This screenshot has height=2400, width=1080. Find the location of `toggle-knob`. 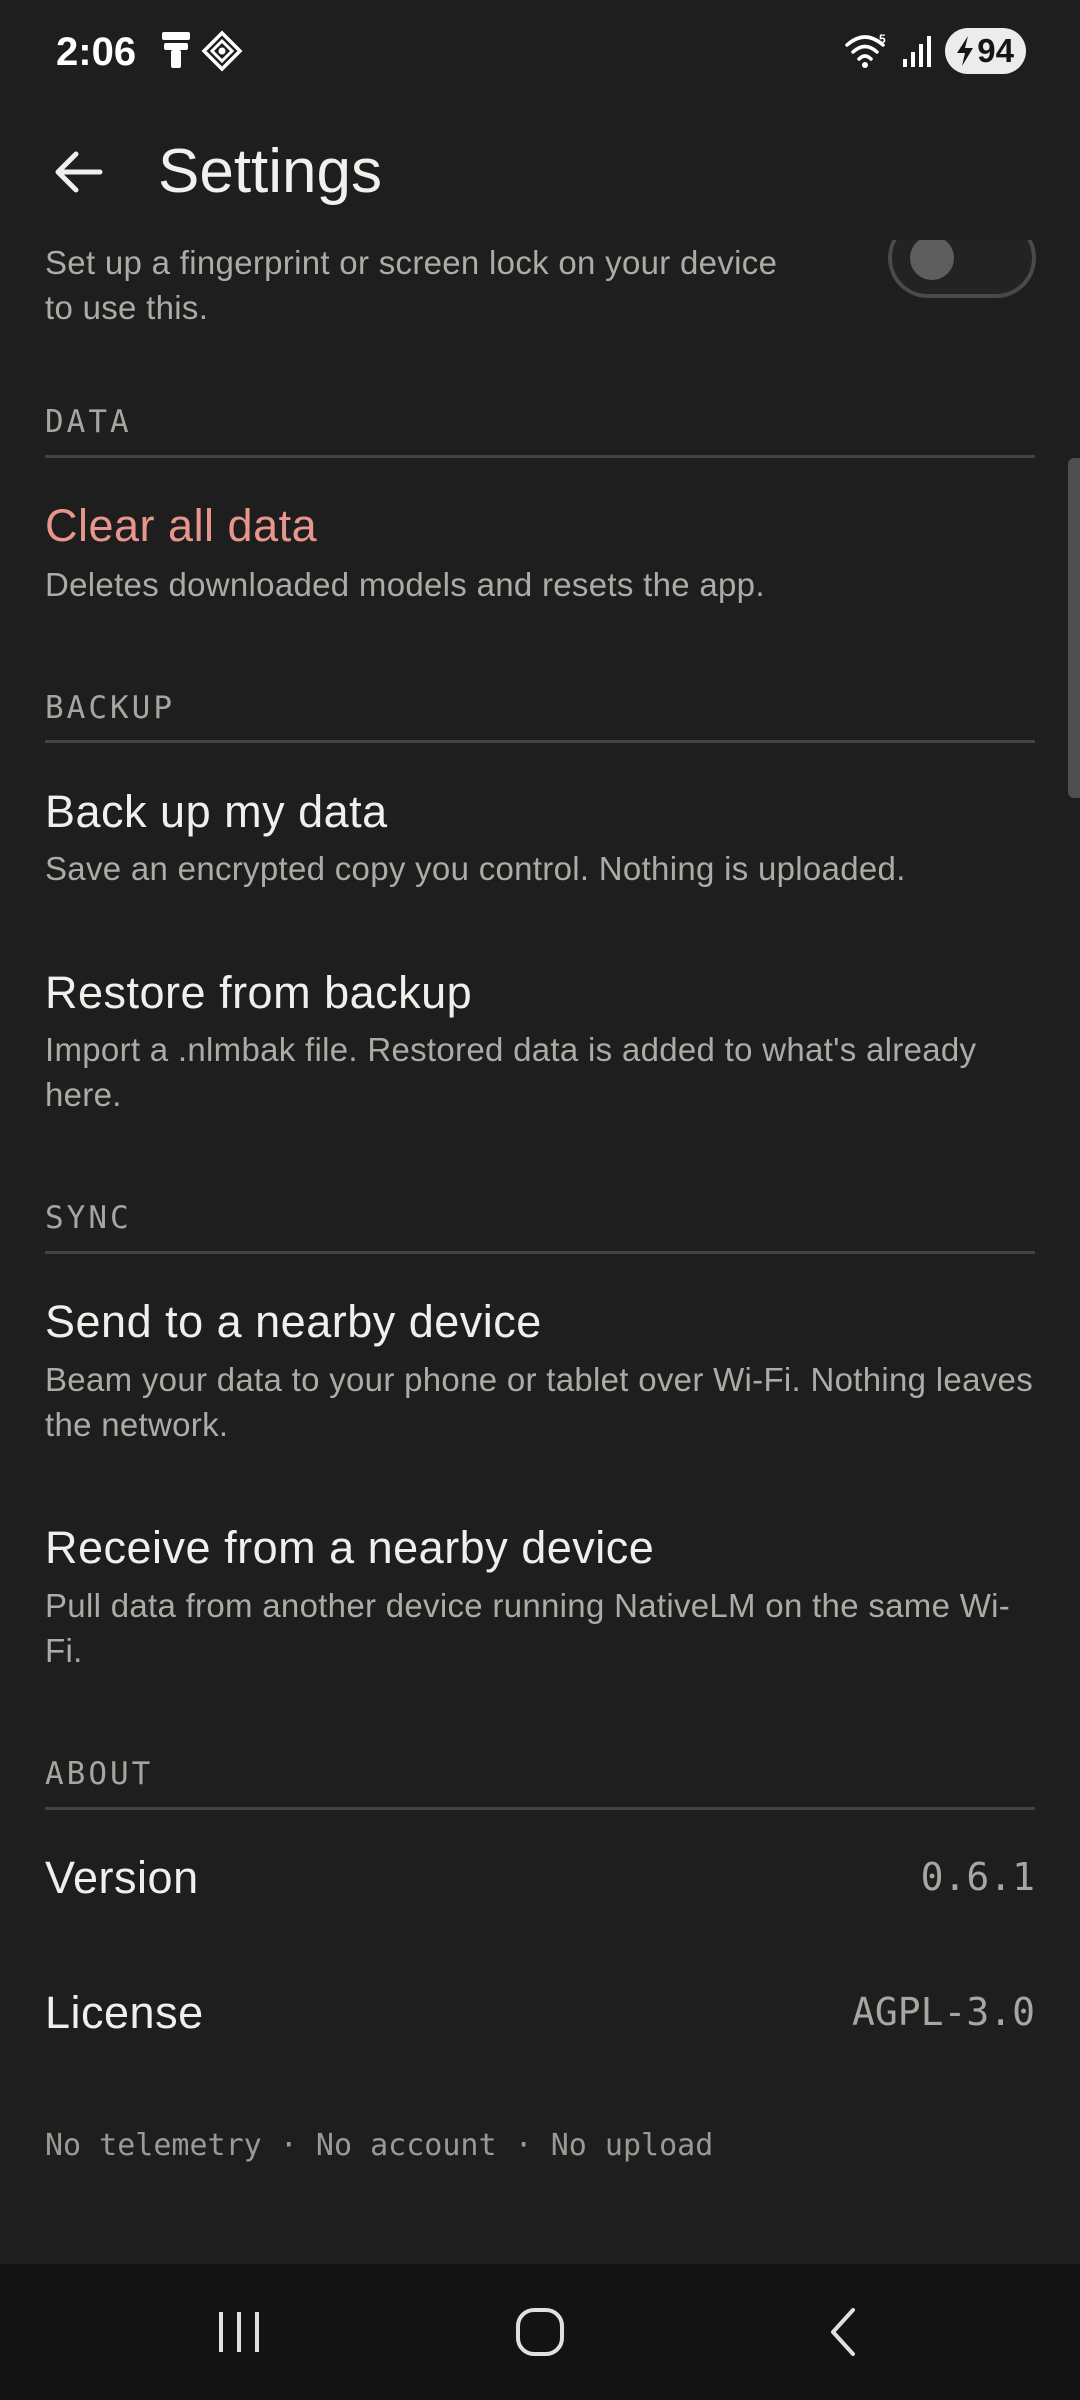

toggle-knob is located at coordinates (932, 258).